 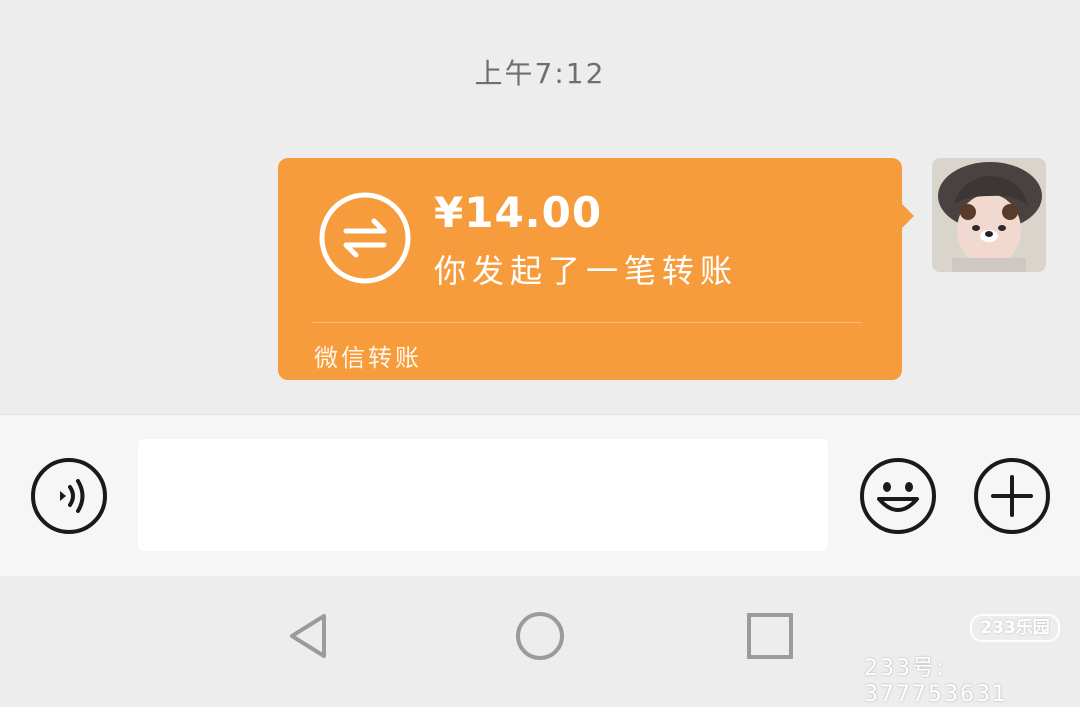 What do you see at coordinates (310, 636) in the screenshot?
I see `back-triangle-icon` at bounding box center [310, 636].